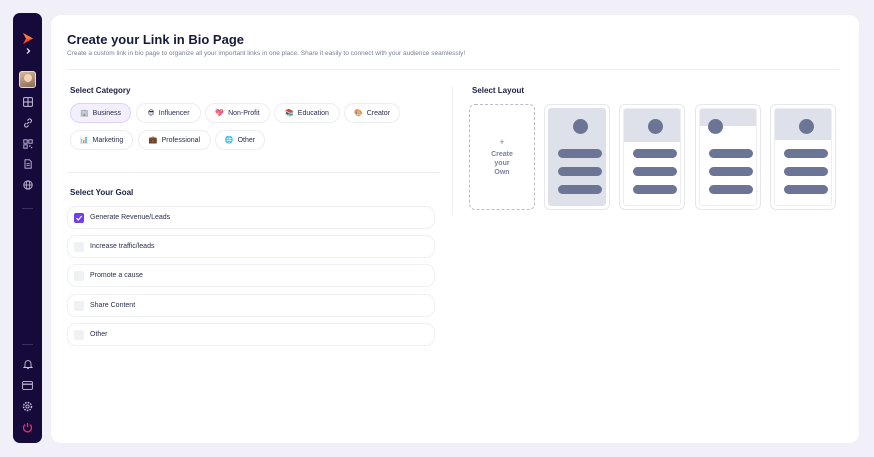  I want to click on business-icon: 🏢, so click(84, 113).